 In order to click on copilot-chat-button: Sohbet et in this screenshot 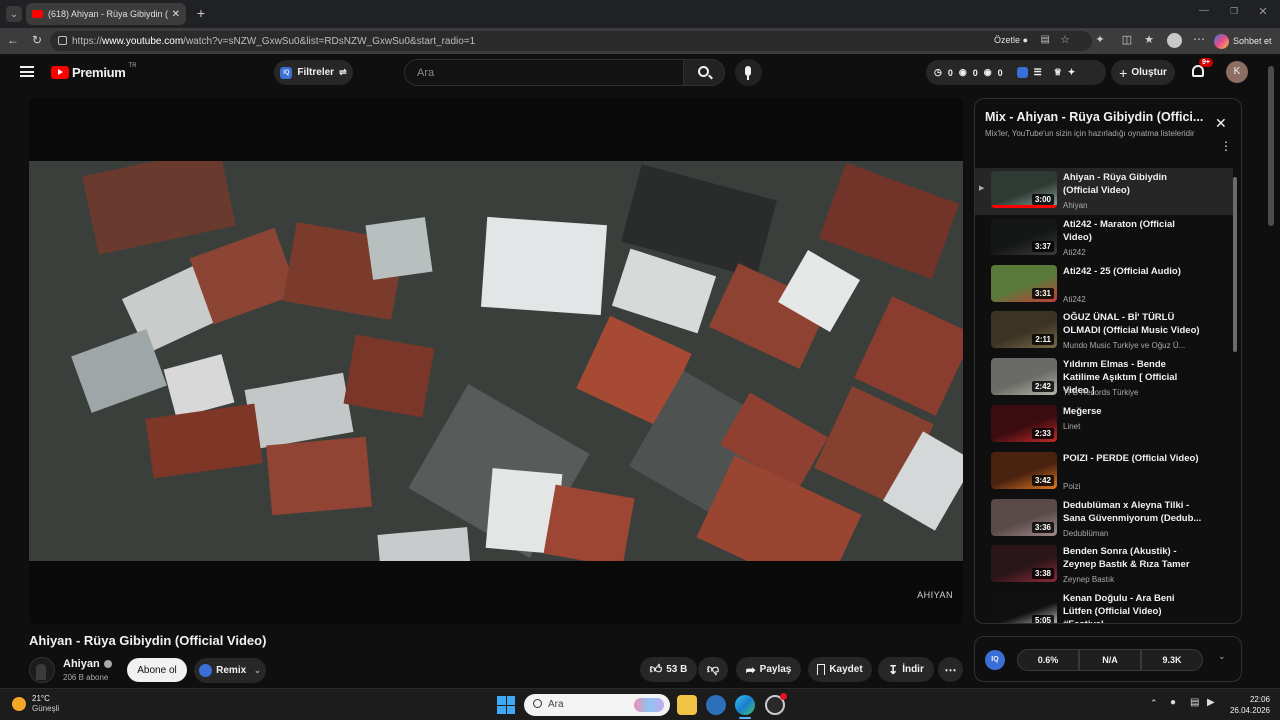, I will do `click(1245, 41)`.